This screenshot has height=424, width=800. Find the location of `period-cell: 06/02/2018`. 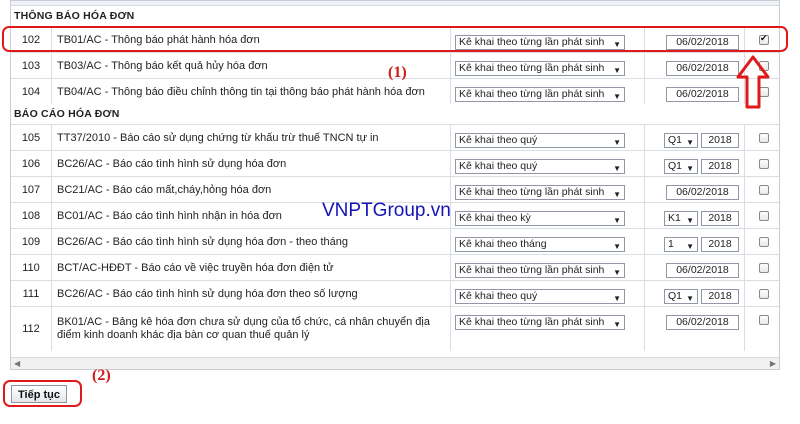

period-cell: 06/02/2018 is located at coordinates (694, 268).